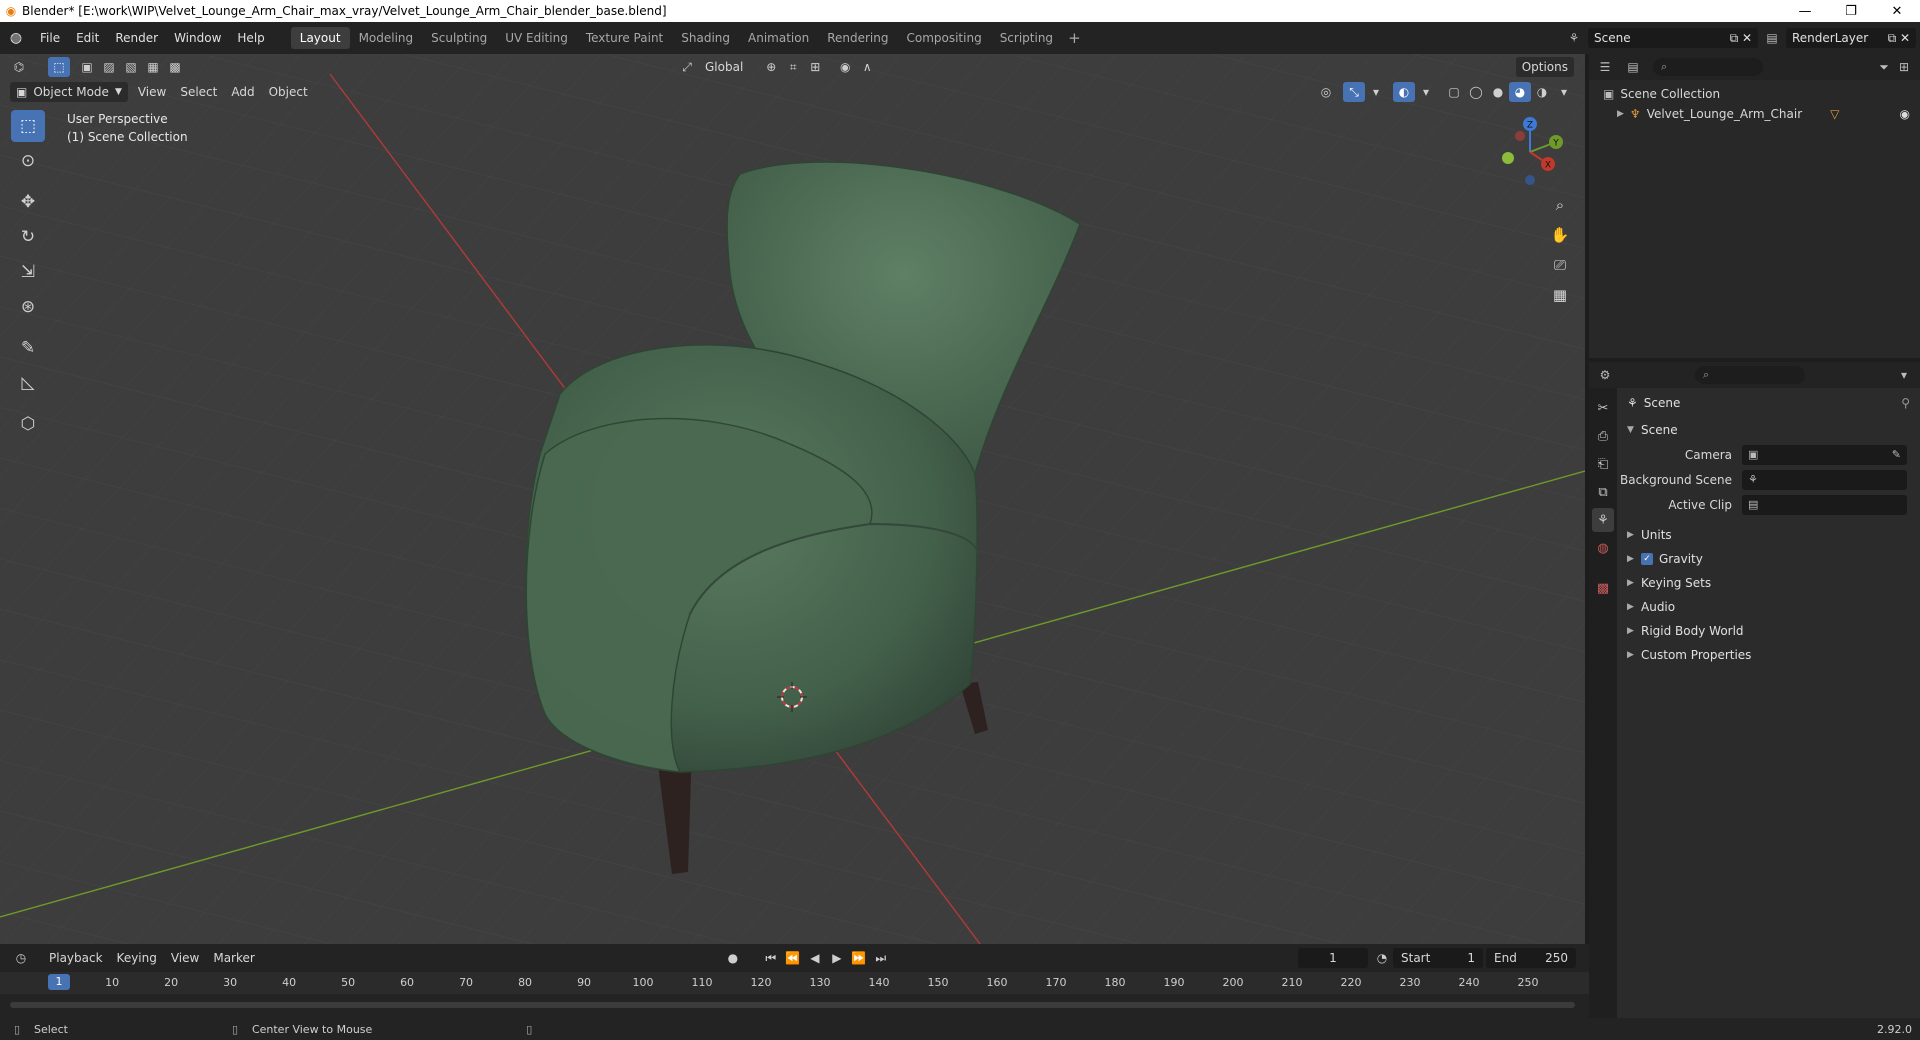 The height and width of the screenshot is (1040, 1920). Describe the element at coordinates (1772, 38) in the screenshot. I see `render-layer-browse-icon: ▤` at that location.